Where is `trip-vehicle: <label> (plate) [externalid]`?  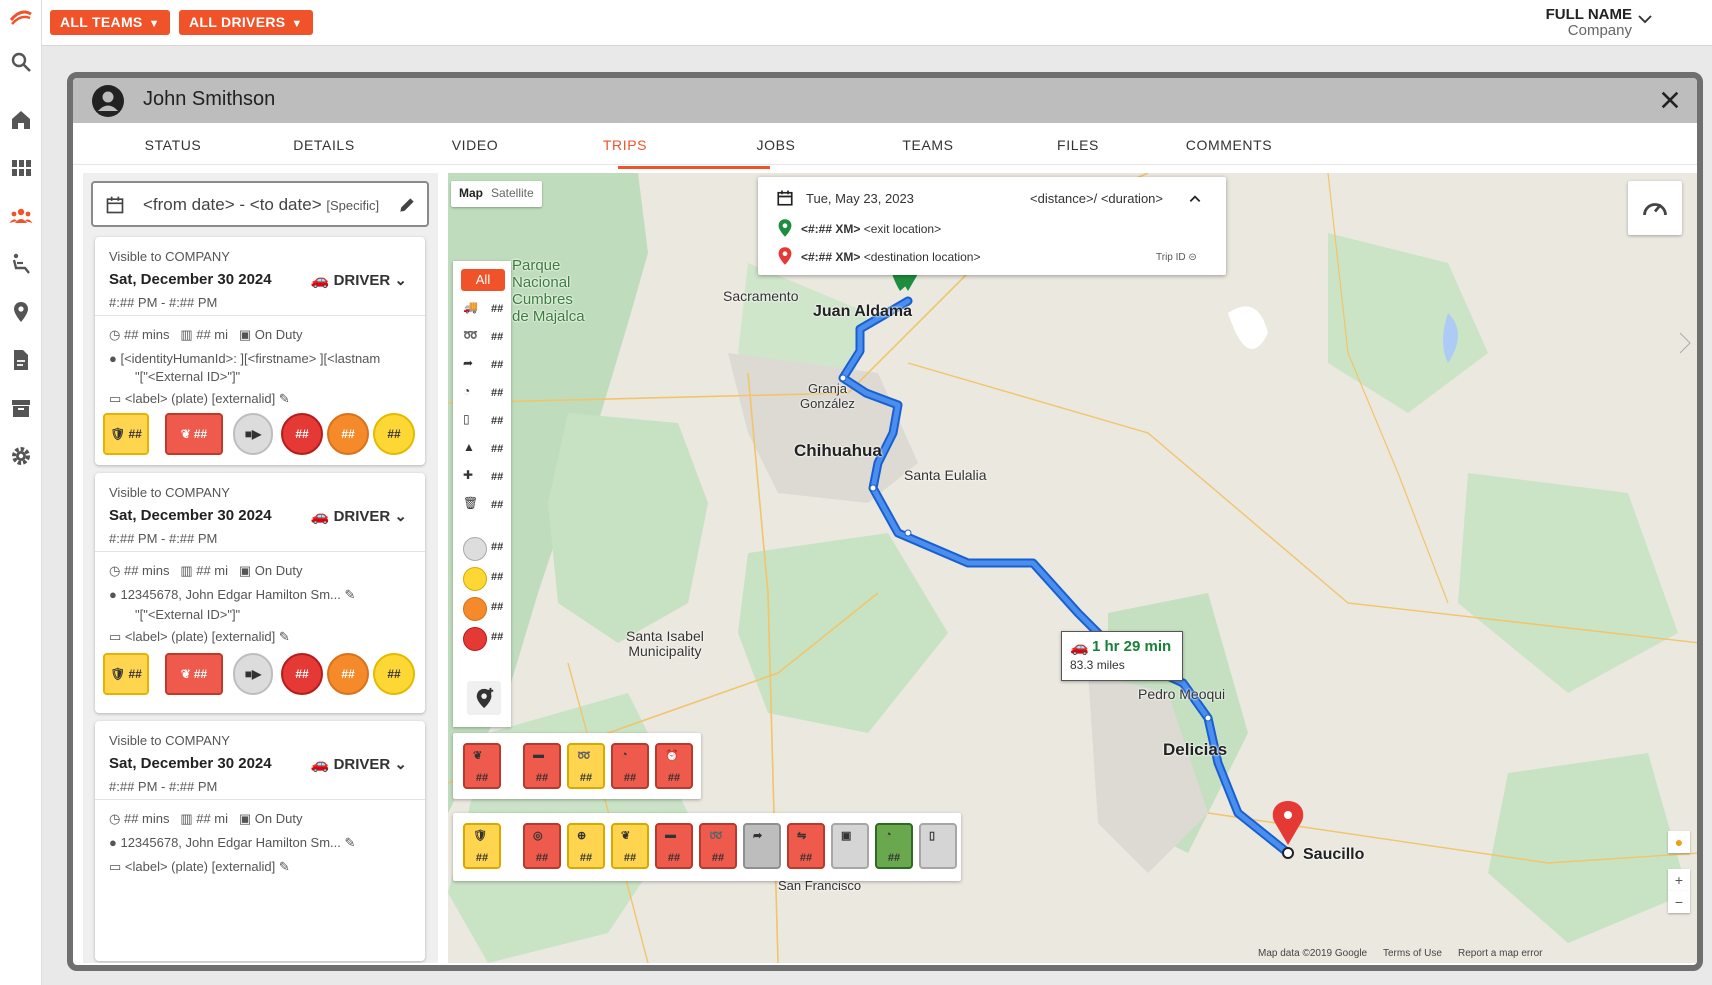
trip-vehicle: <label> (plate) [externalid] is located at coordinates (200, 636).